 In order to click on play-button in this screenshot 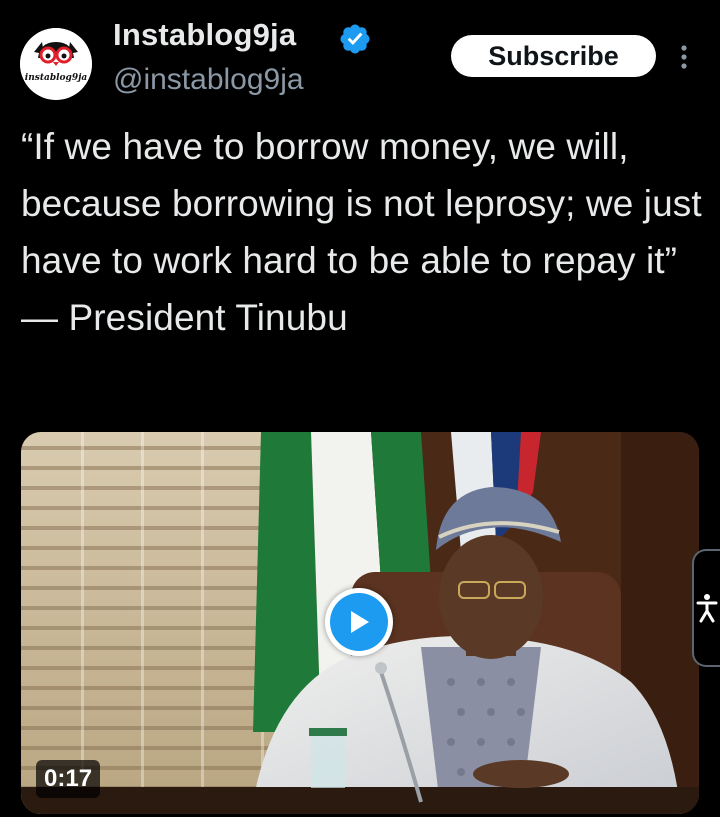, I will do `click(359, 622)`.